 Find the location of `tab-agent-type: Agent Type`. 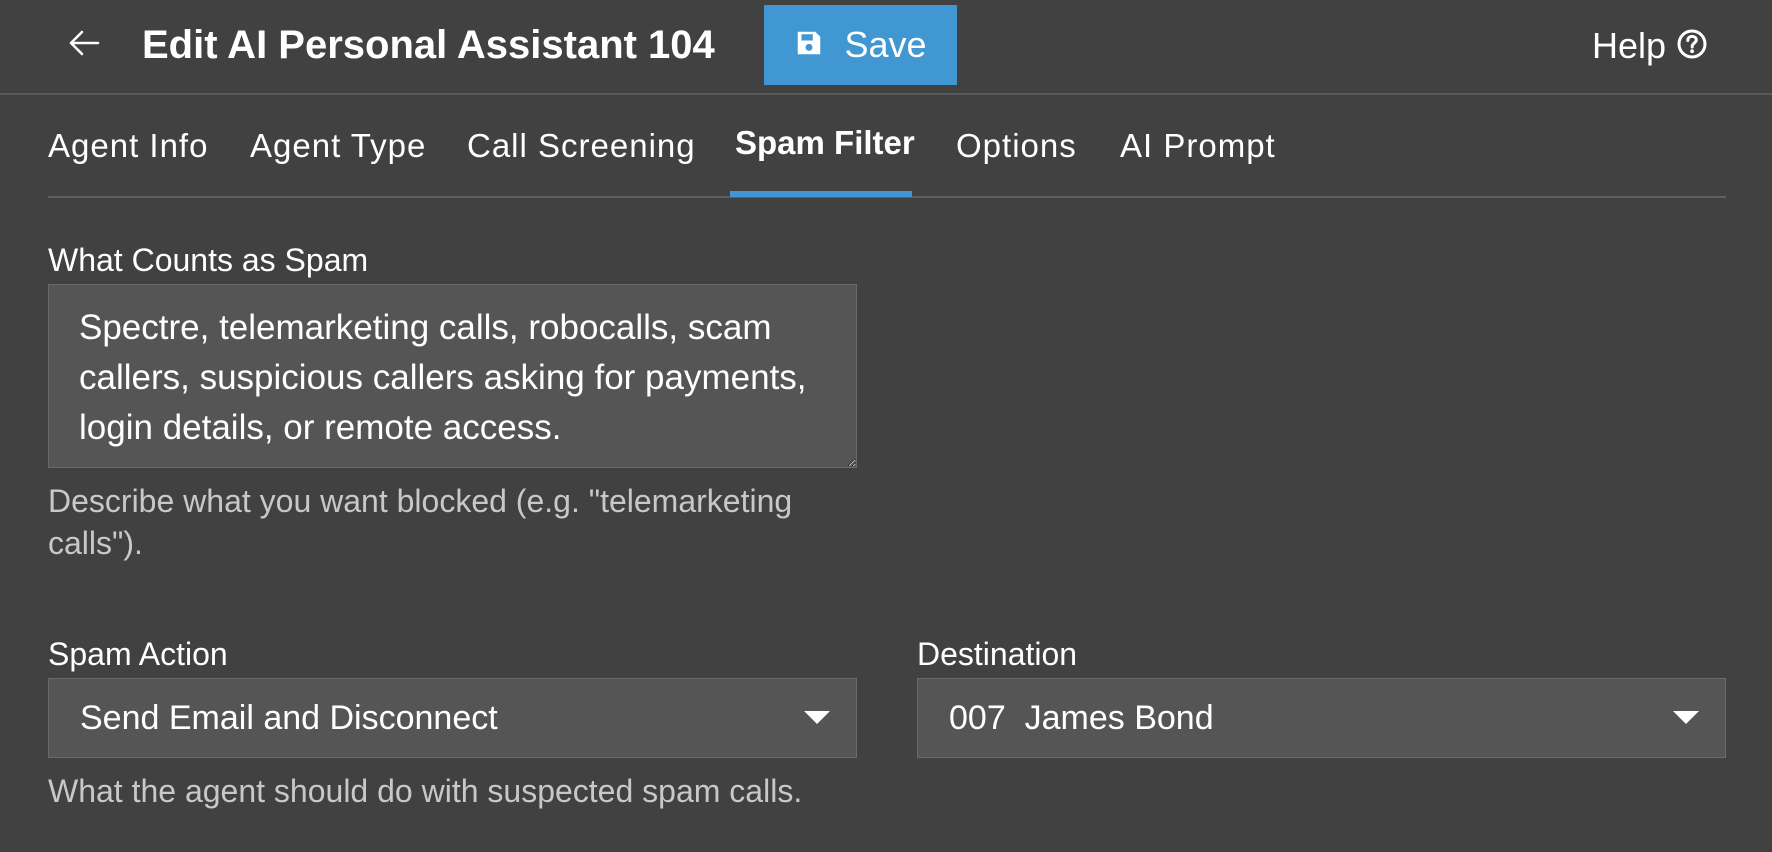

tab-agent-type: Agent Type is located at coordinates (338, 146).